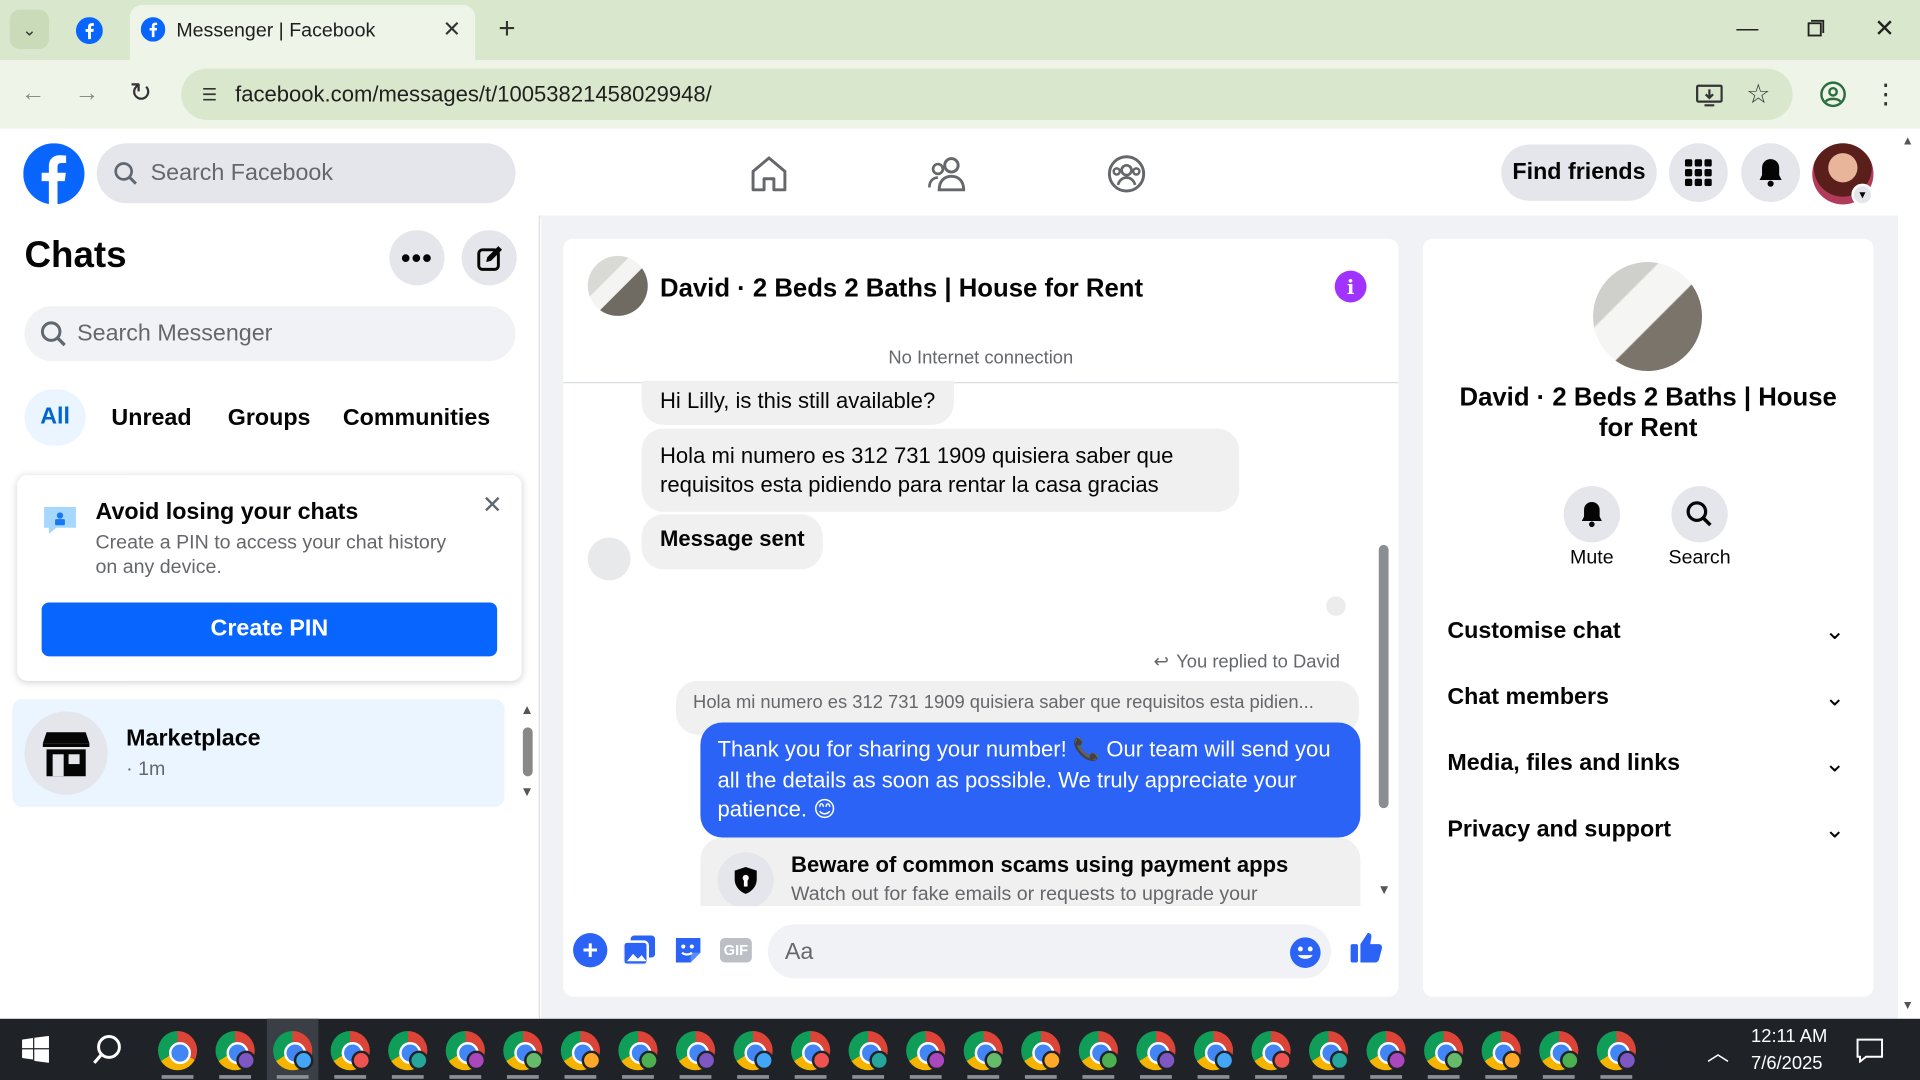 The width and height of the screenshot is (1920, 1080). Describe the element at coordinates (108, 1050) in the screenshot. I see `taskbar-search-button` at that location.